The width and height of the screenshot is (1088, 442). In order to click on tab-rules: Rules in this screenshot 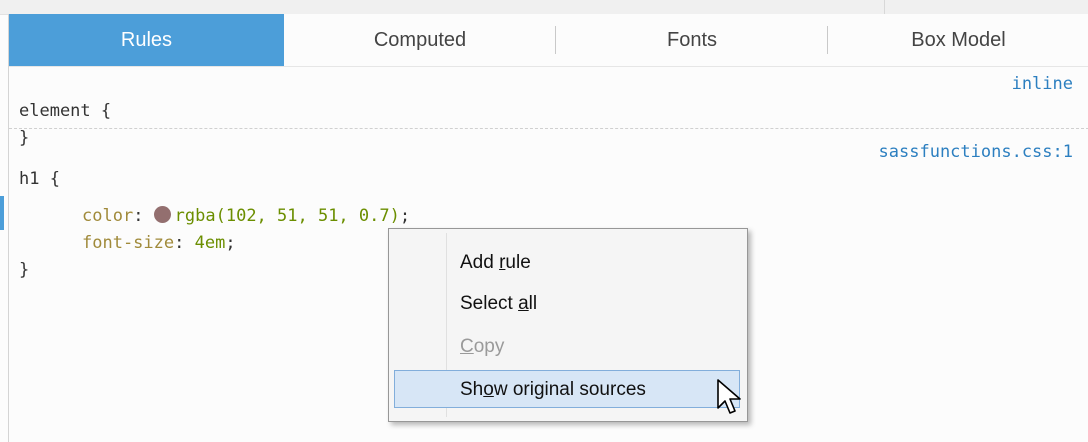, I will do `click(146, 40)`.